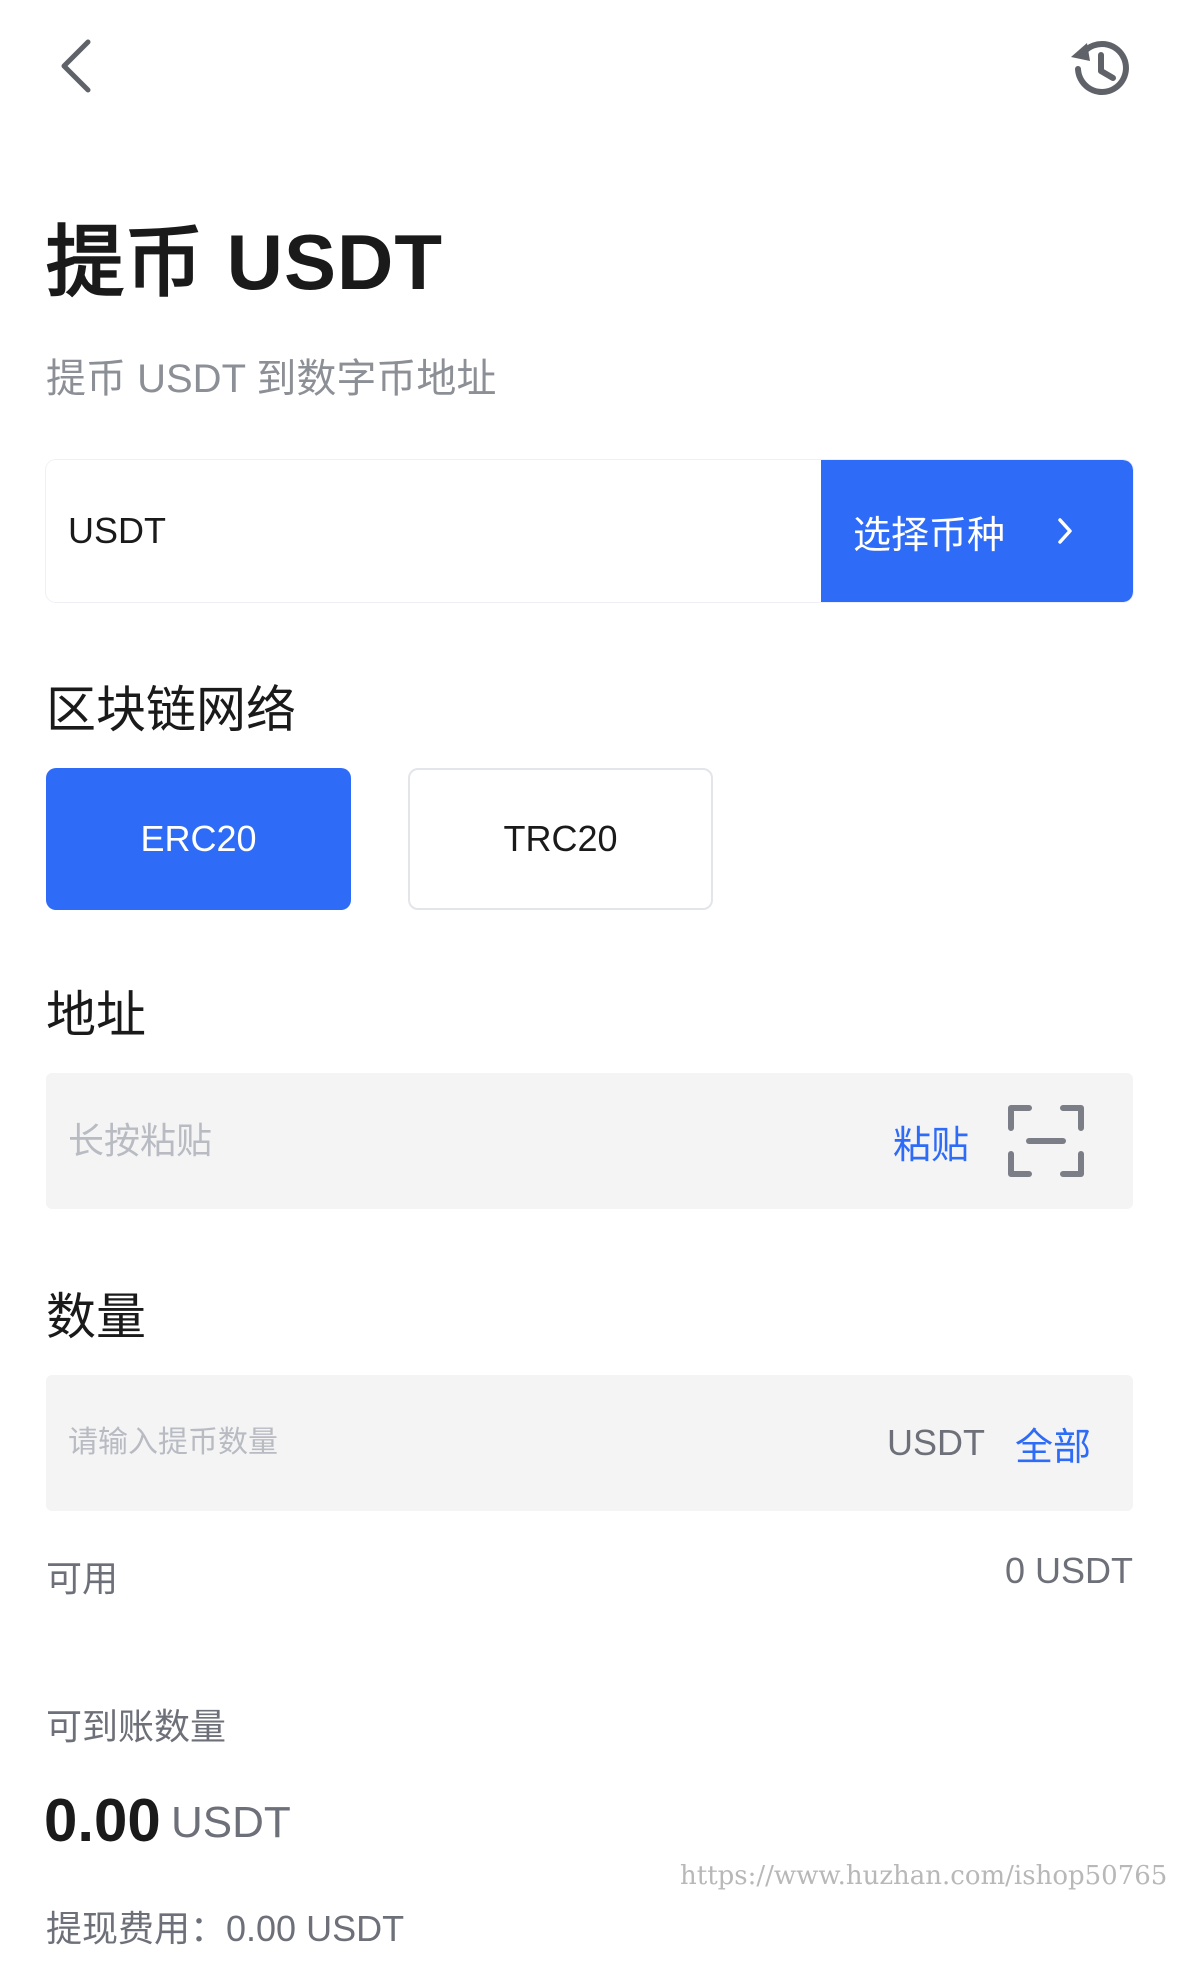 The width and height of the screenshot is (1179, 1978). I want to click on select-coin-label: 选择币种, so click(929, 535).